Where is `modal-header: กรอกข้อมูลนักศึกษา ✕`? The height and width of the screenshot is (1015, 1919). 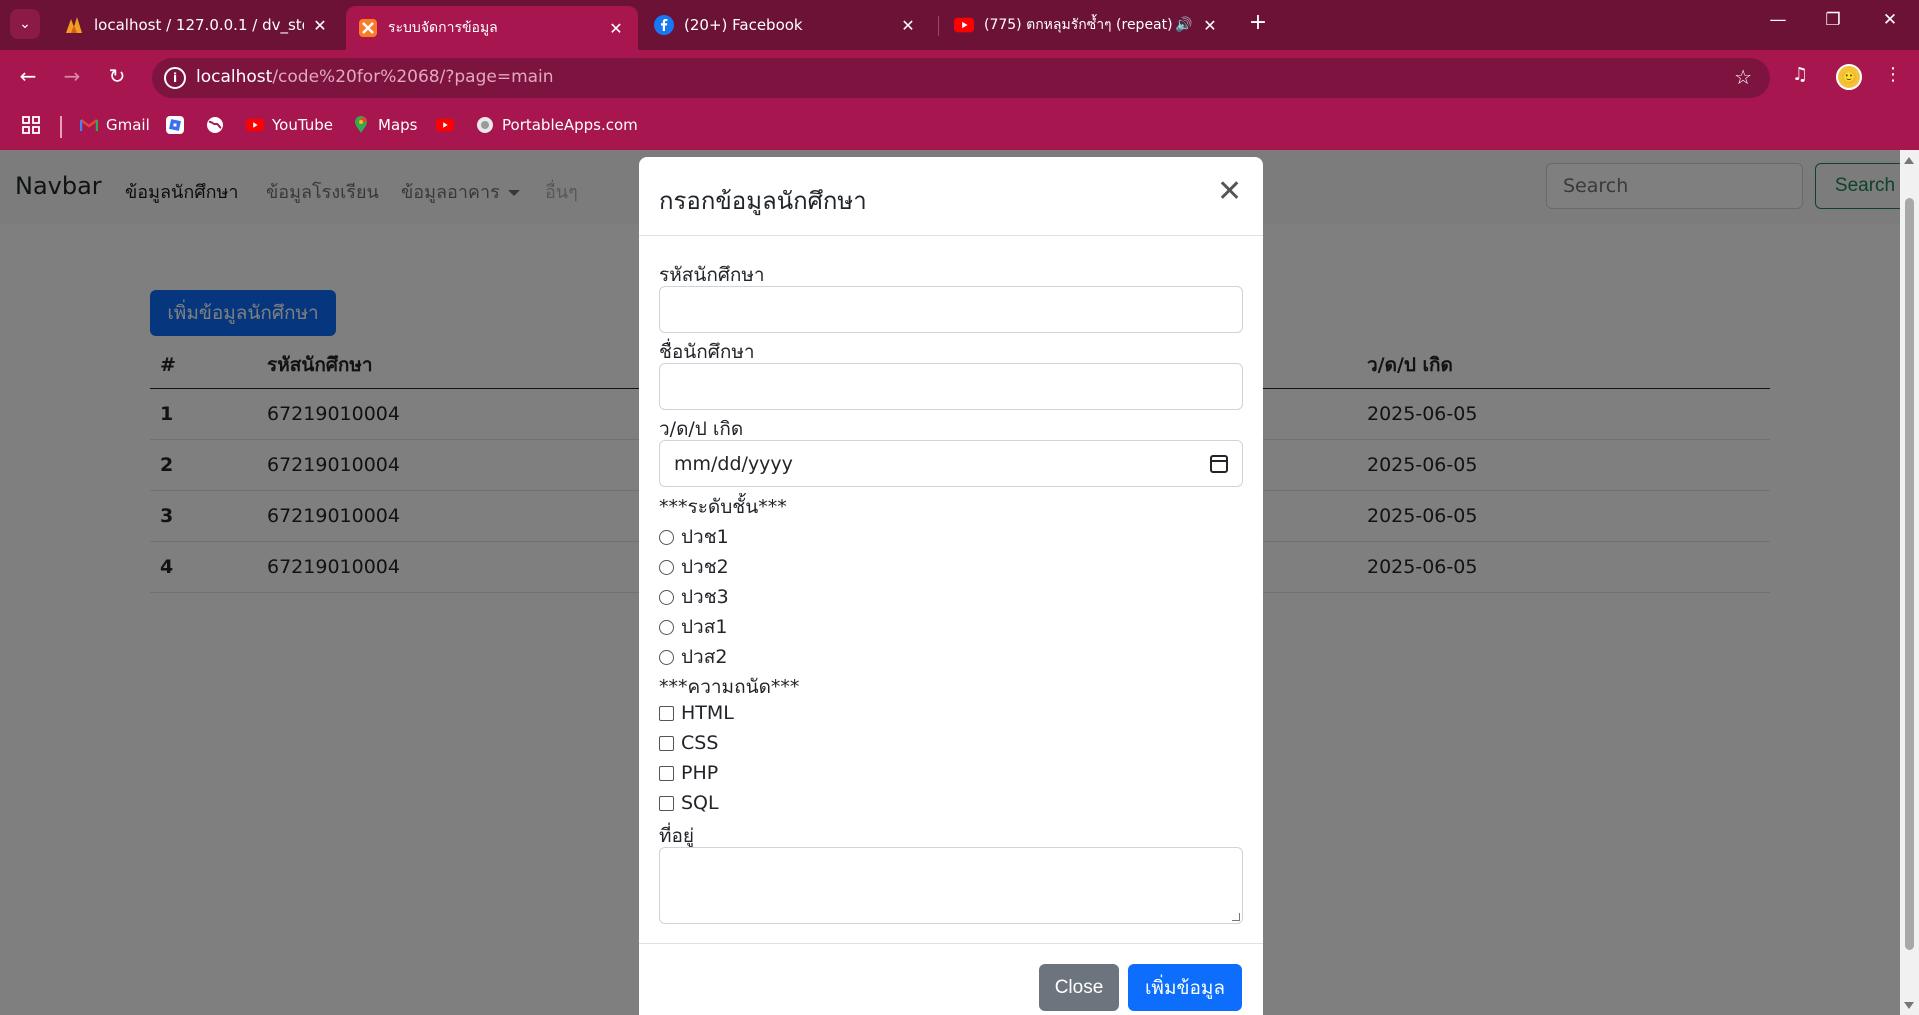 modal-header: กรอกข้อมูลนักศึกษา ✕ is located at coordinates (951, 196).